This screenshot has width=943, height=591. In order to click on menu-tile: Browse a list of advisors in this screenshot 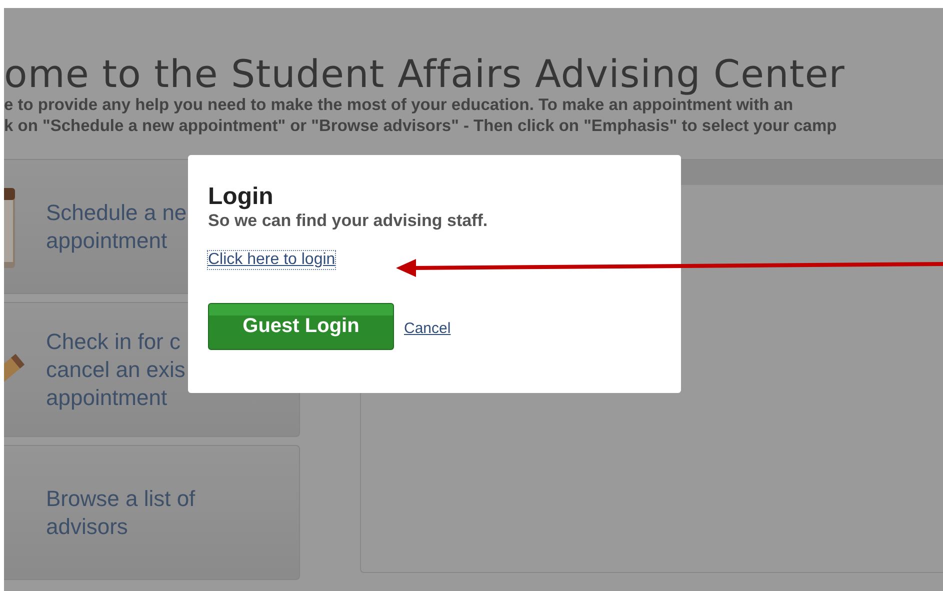, I will do `click(152, 512)`.